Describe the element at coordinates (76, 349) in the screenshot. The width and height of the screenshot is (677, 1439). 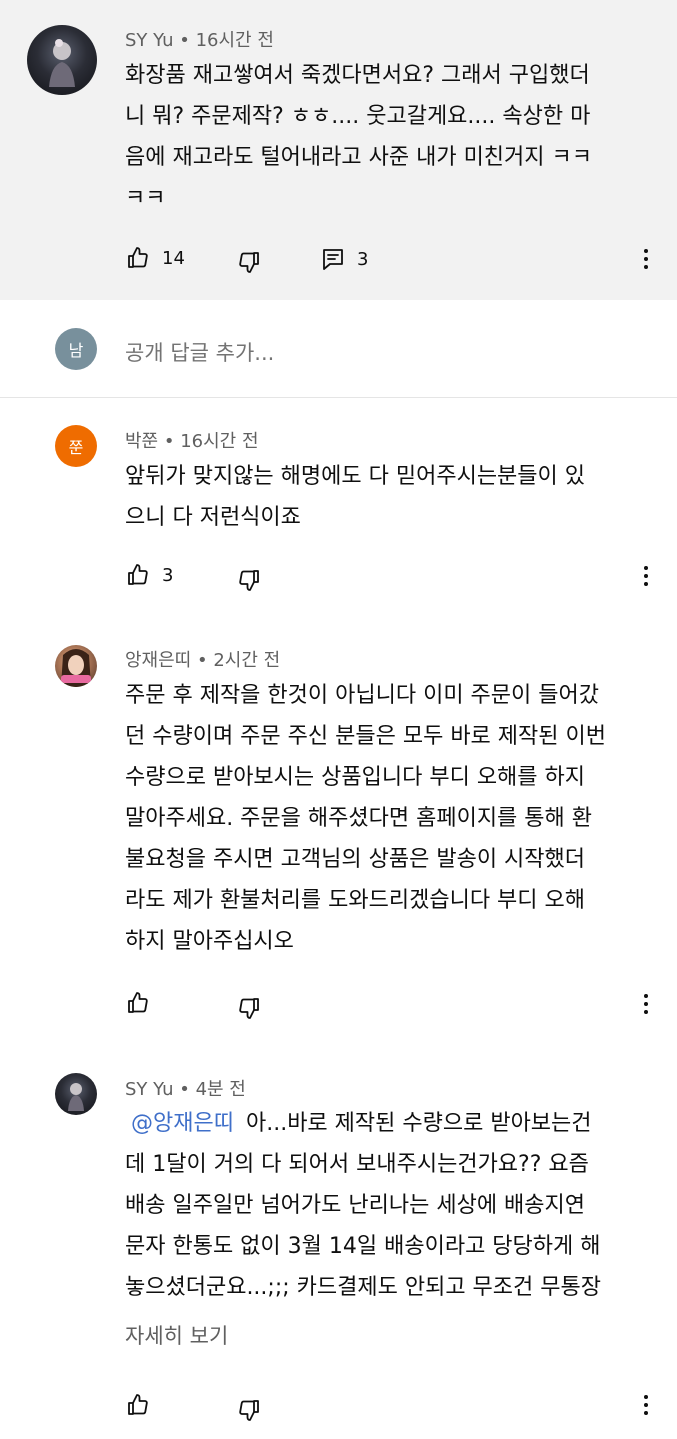
I see `avatar: 남` at that location.